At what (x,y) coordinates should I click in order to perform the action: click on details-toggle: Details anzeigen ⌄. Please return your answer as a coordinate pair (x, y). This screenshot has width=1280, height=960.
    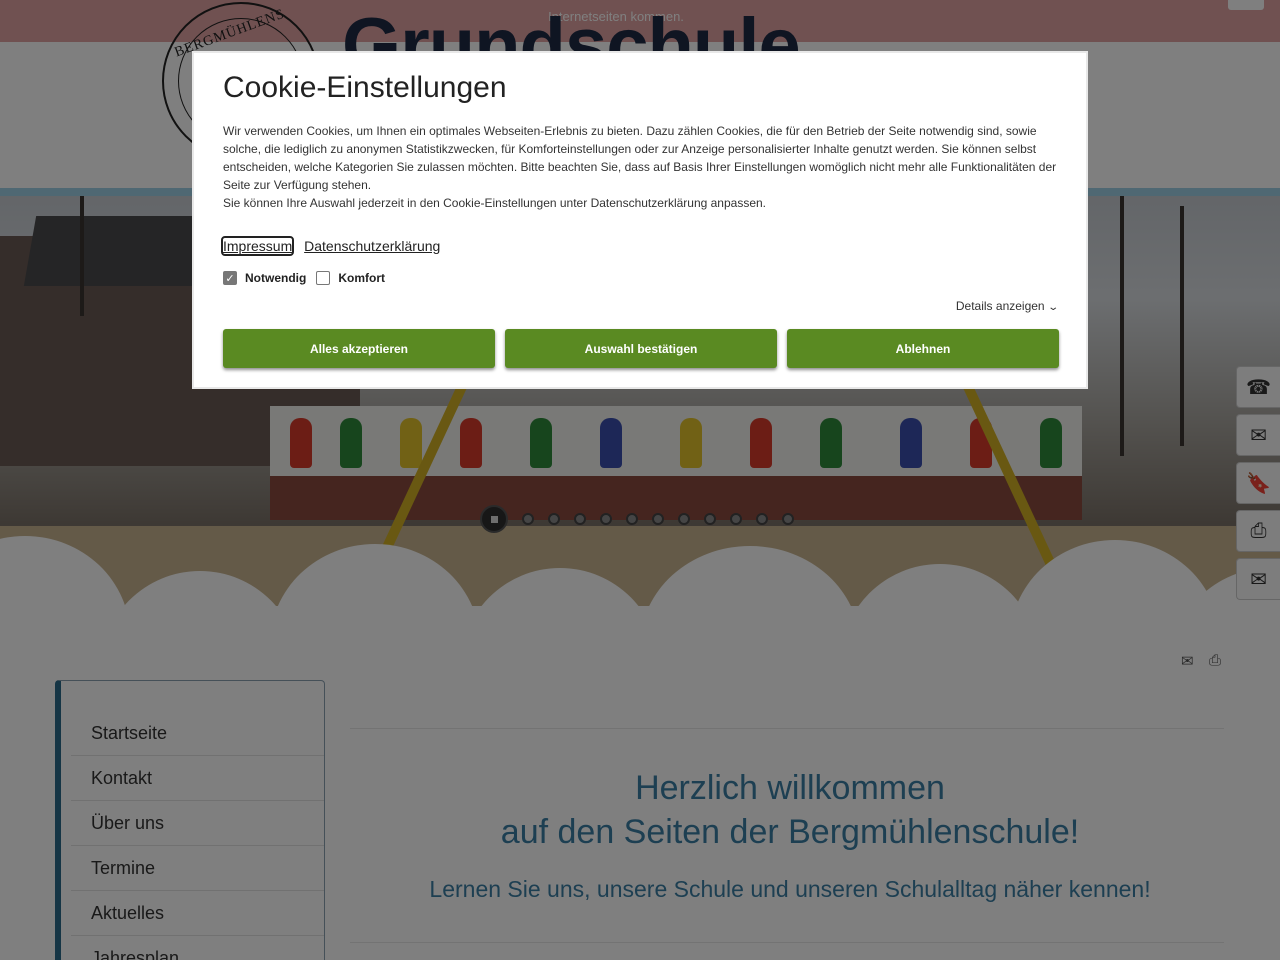
    Looking at the image, I should click on (1007, 306).